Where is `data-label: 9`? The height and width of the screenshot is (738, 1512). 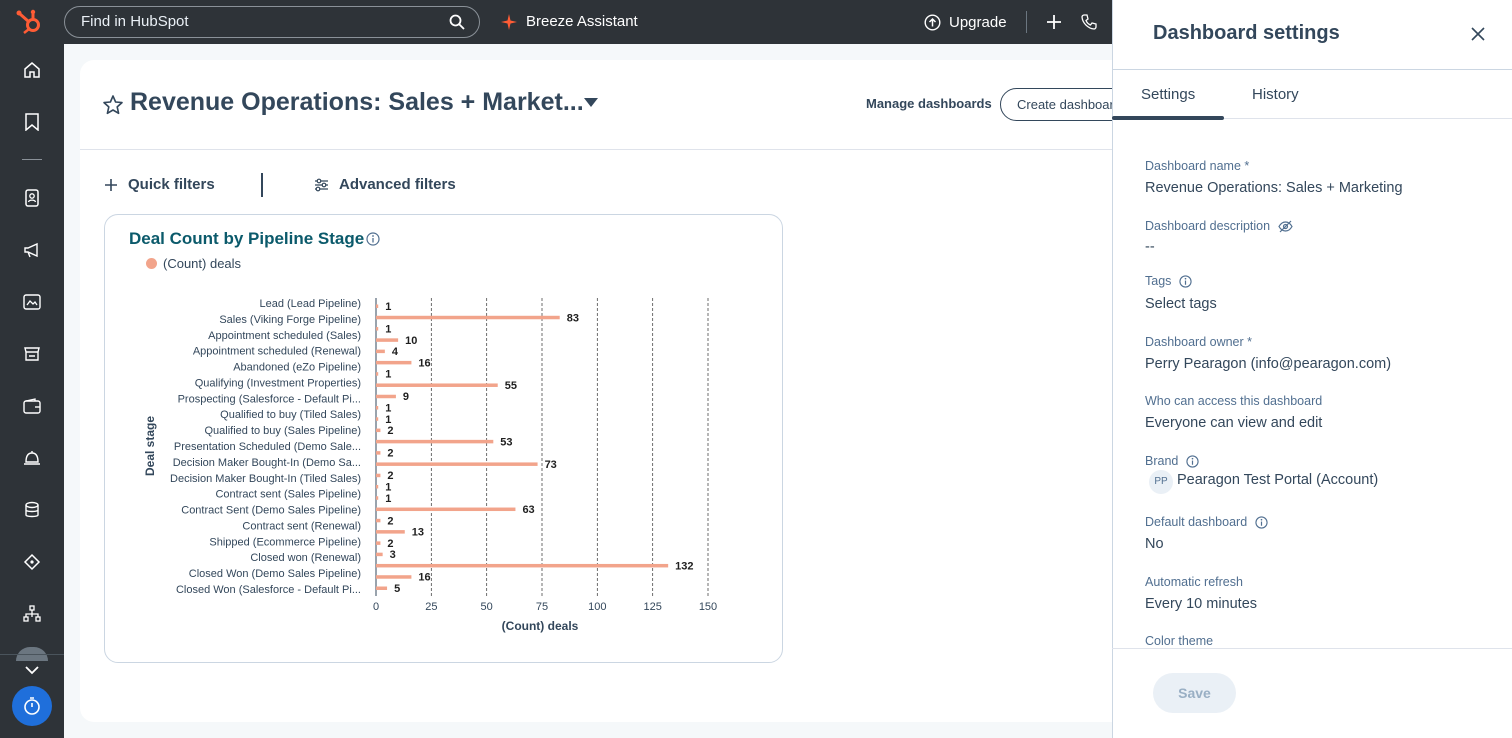
data-label: 9 is located at coordinates (406, 397).